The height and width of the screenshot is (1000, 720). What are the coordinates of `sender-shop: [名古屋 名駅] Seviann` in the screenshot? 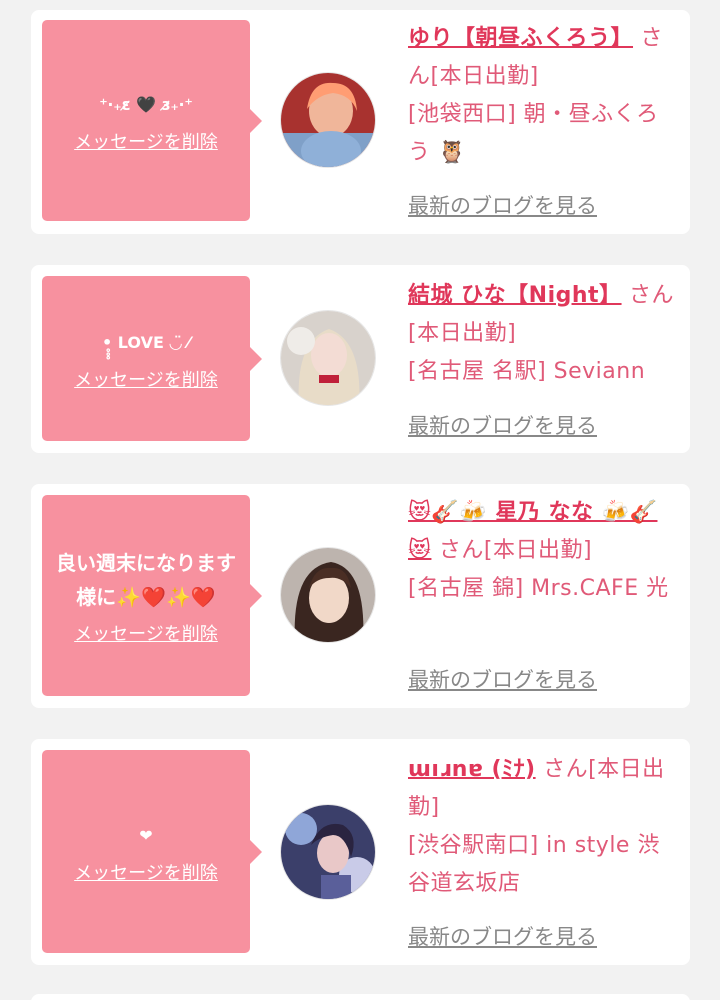 It's located at (527, 371).